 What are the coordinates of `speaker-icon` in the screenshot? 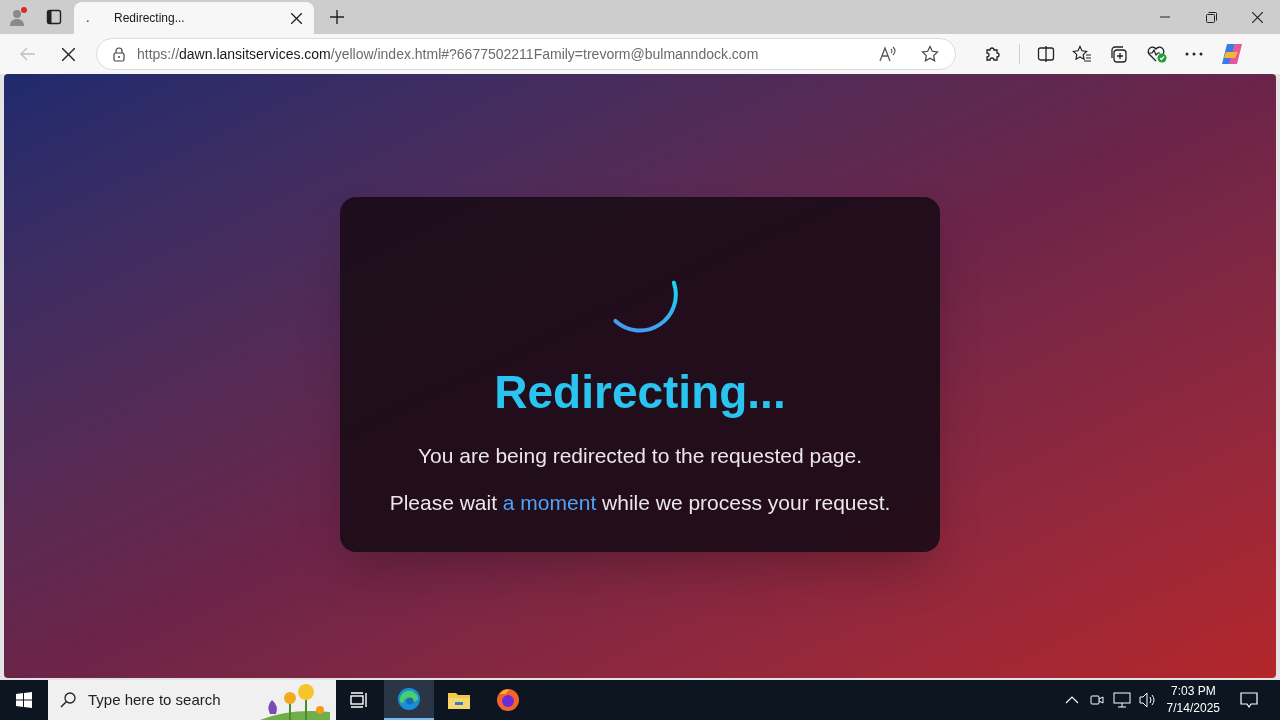 It's located at (1147, 700).